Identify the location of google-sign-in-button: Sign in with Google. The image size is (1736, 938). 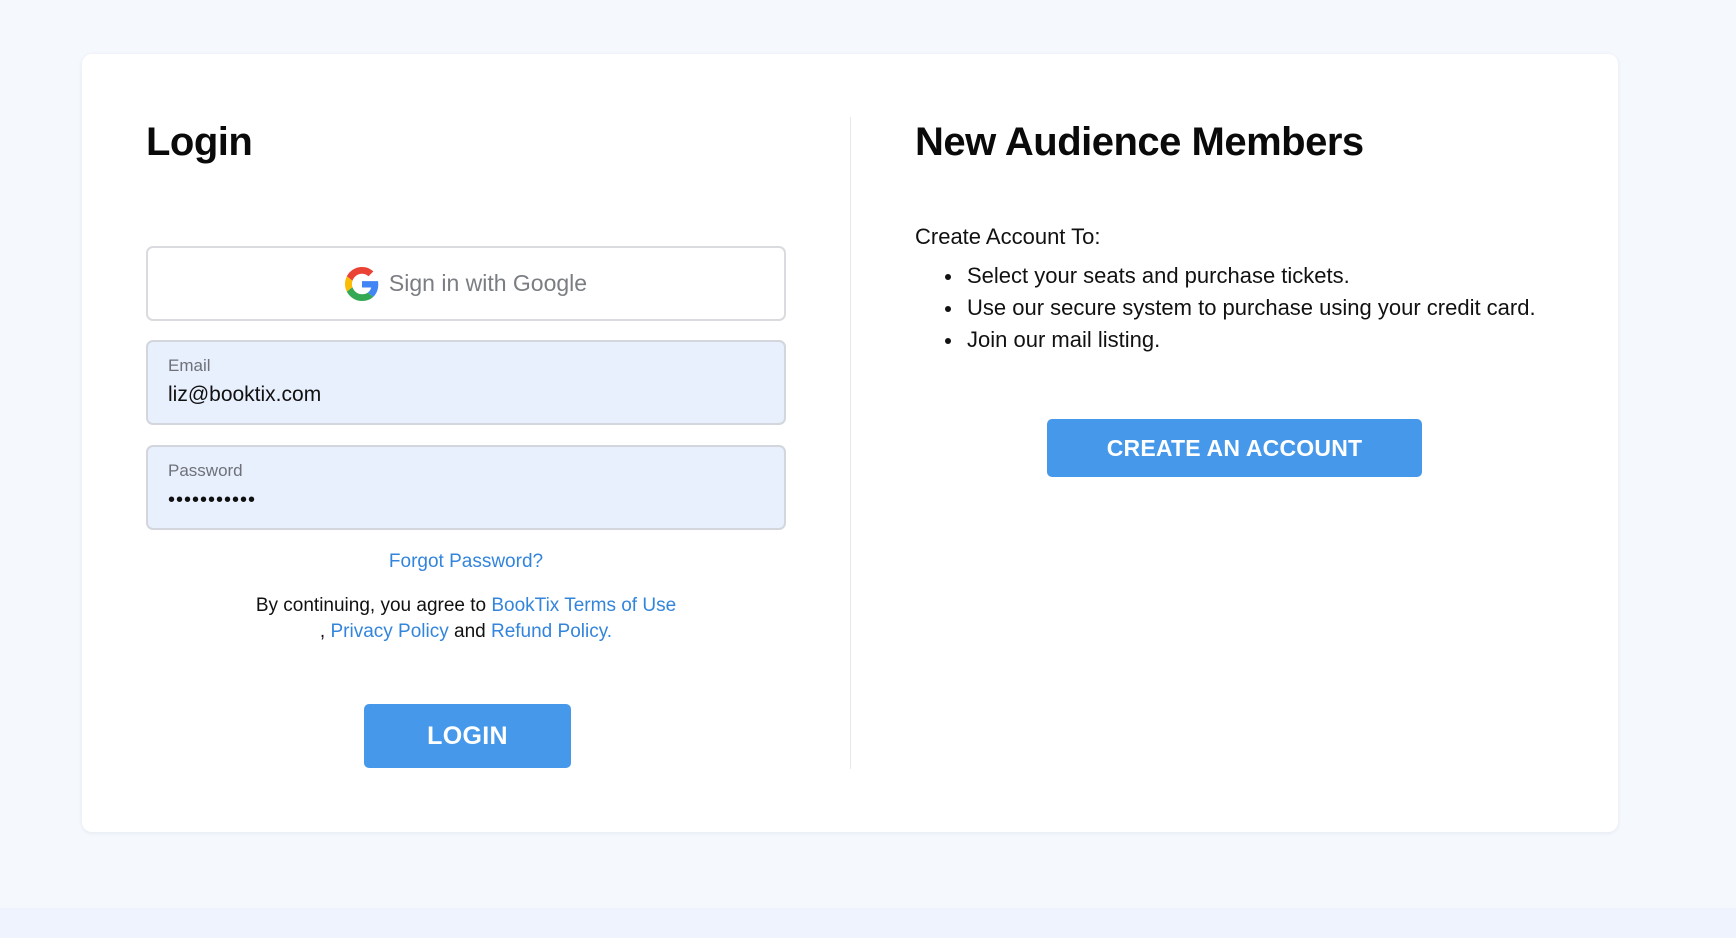
(466, 283).